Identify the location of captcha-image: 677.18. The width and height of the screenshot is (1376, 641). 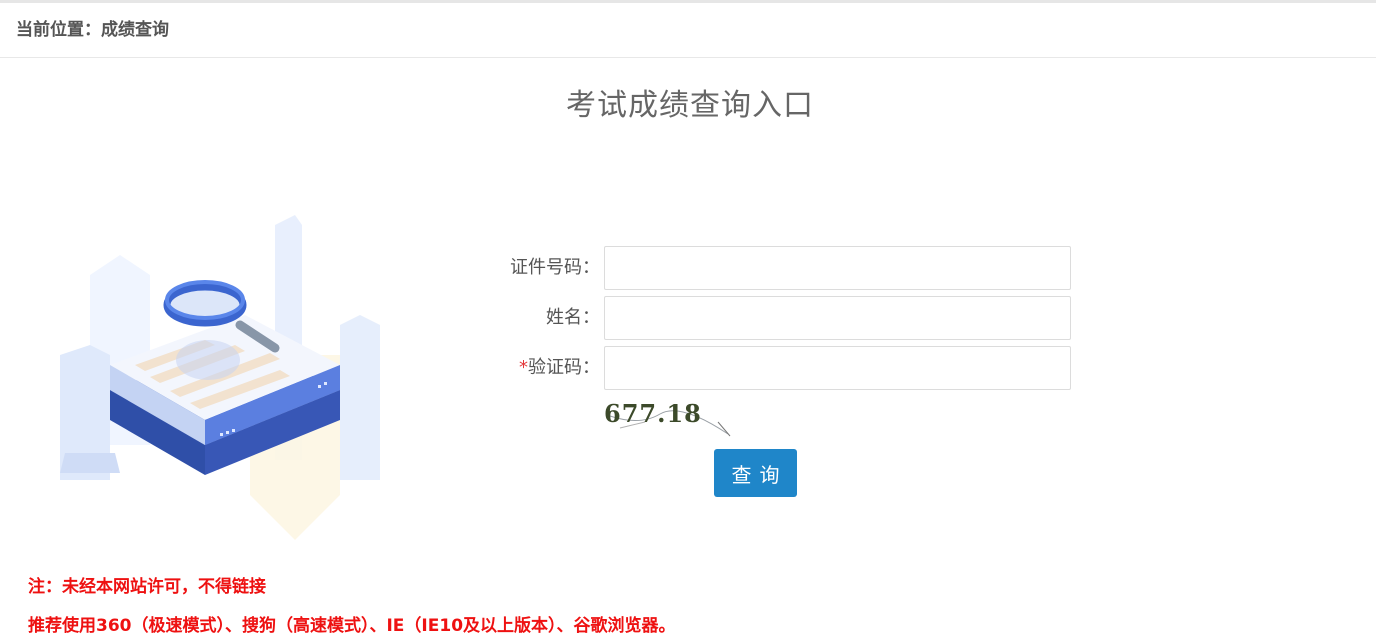
(667, 416).